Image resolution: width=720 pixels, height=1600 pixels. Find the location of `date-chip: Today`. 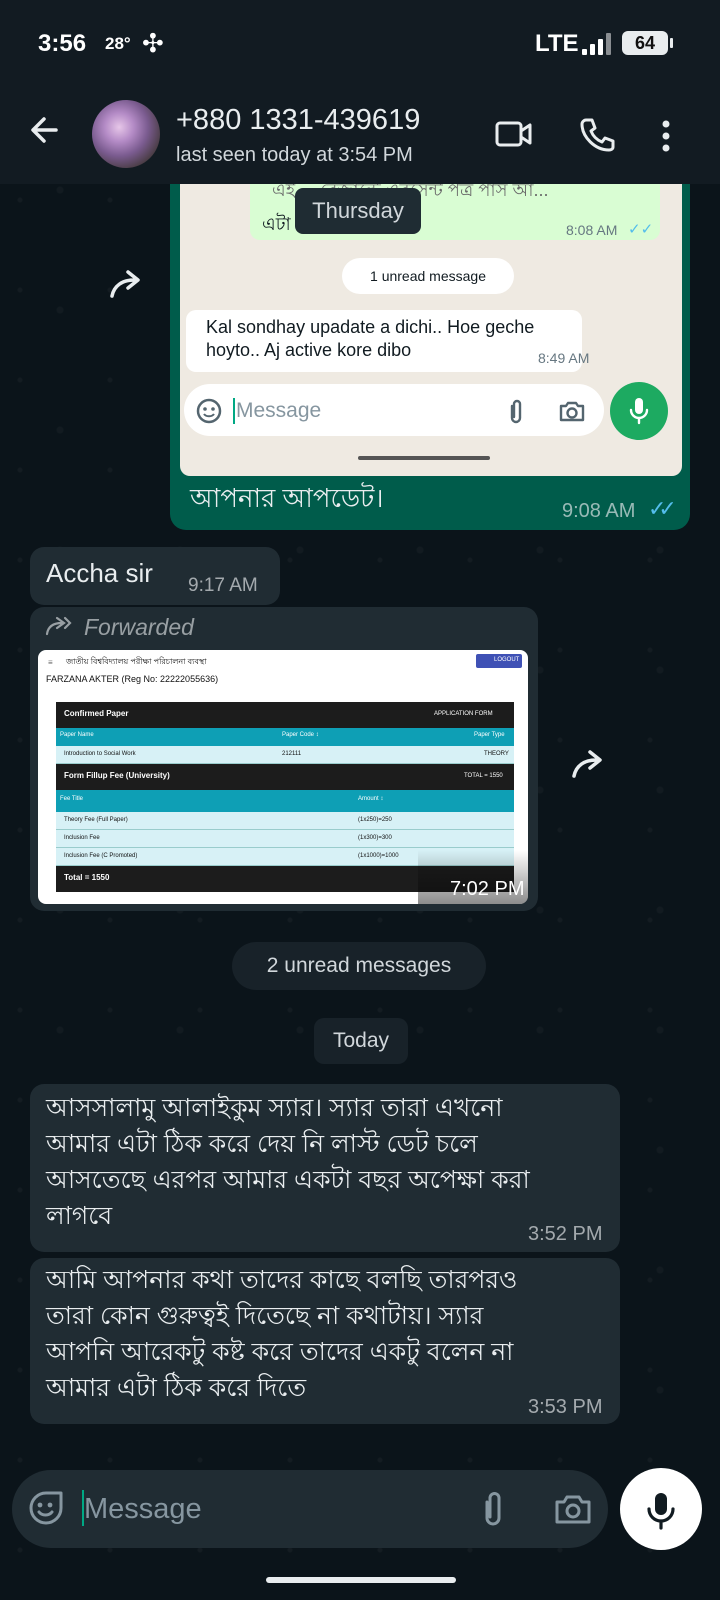

date-chip: Today is located at coordinates (361, 1041).